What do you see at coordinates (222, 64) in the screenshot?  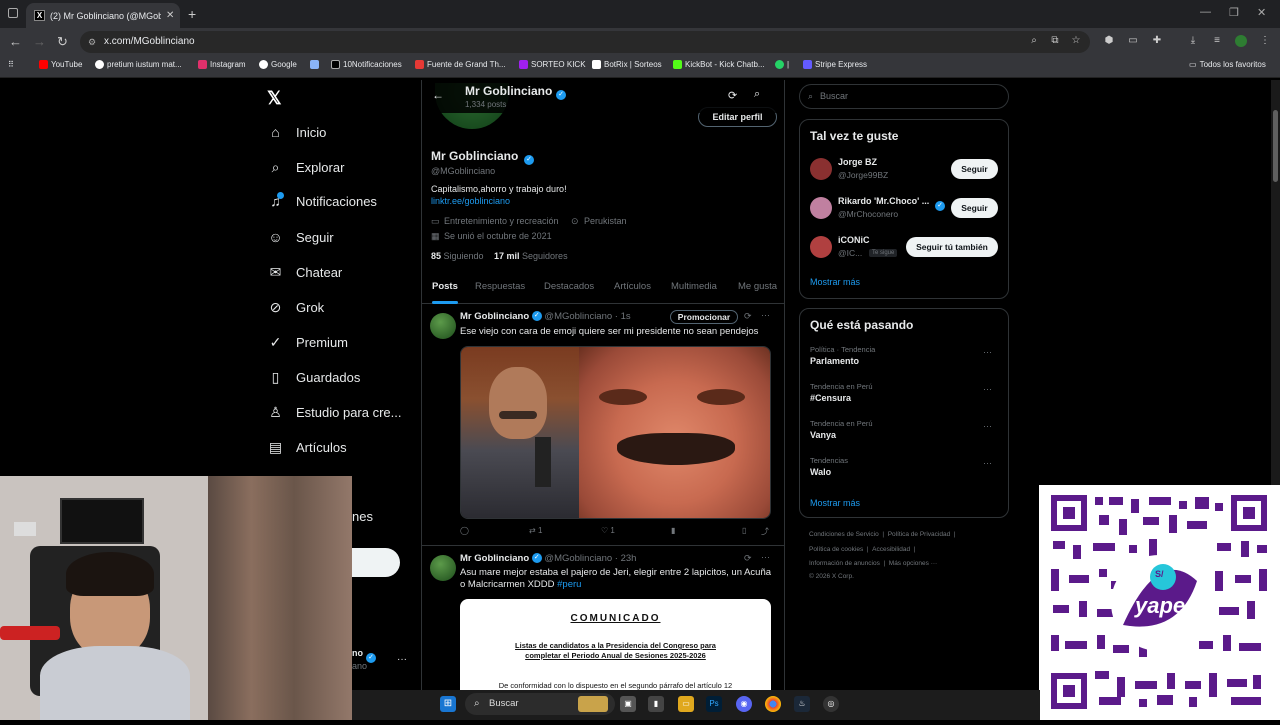 I see `bookmark-instagram: Instagram` at bounding box center [222, 64].